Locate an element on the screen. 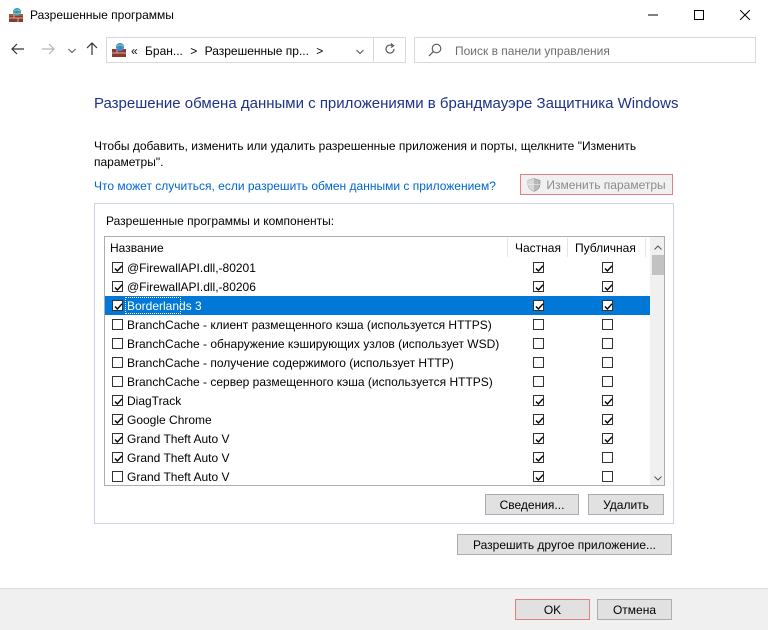  table-row: Borderlands 3 is located at coordinates (377, 305).